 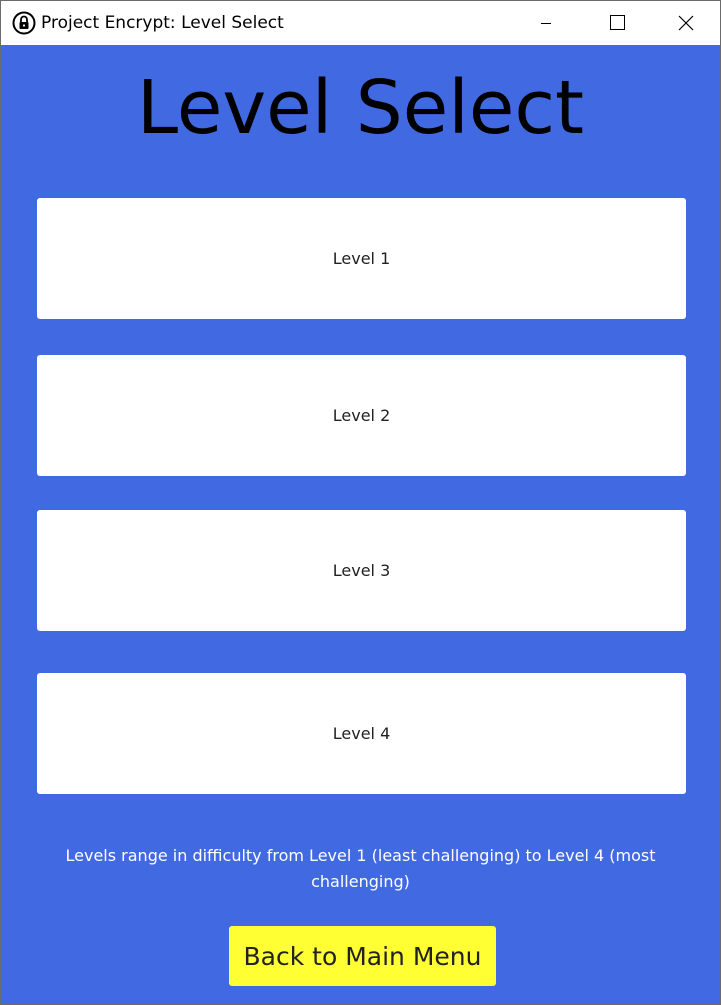 What do you see at coordinates (362, 956) in the screenshot?
I see `back-to-main-menu-button: Back to Main Menu` at bounding box center [362, 956].